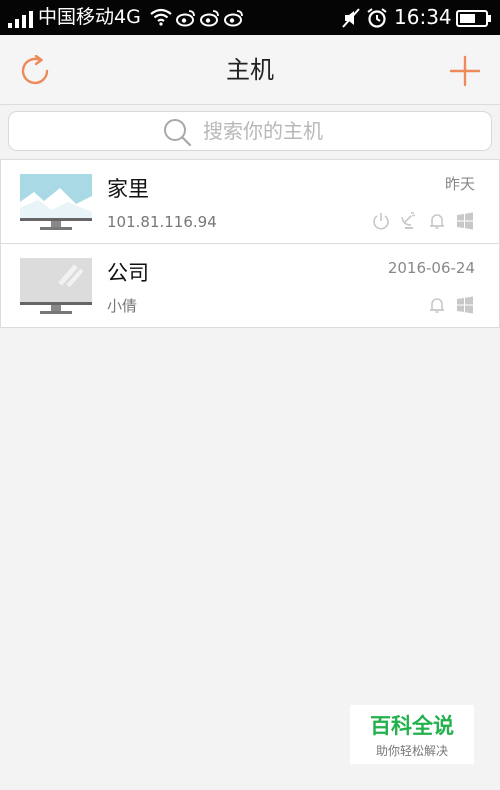  Describe the element at coordinates (459, 184) in the screenshot. I see `host-last-seen: 昨天` at that location.